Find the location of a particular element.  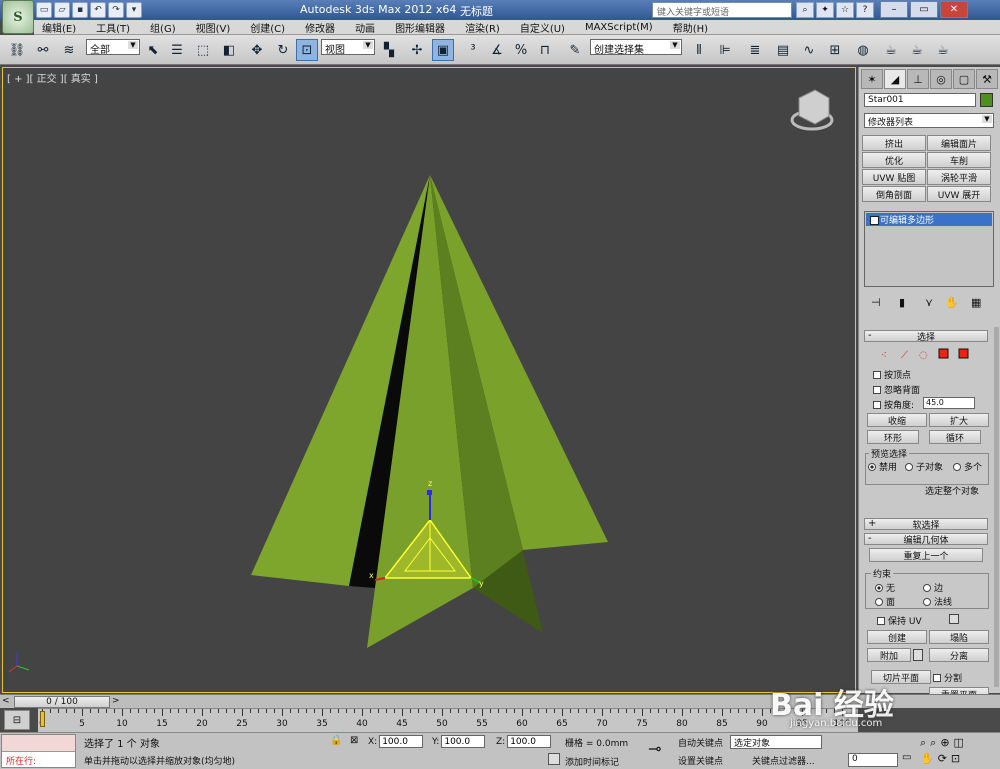

help-icon: ? is located at coordinates (865, 10).